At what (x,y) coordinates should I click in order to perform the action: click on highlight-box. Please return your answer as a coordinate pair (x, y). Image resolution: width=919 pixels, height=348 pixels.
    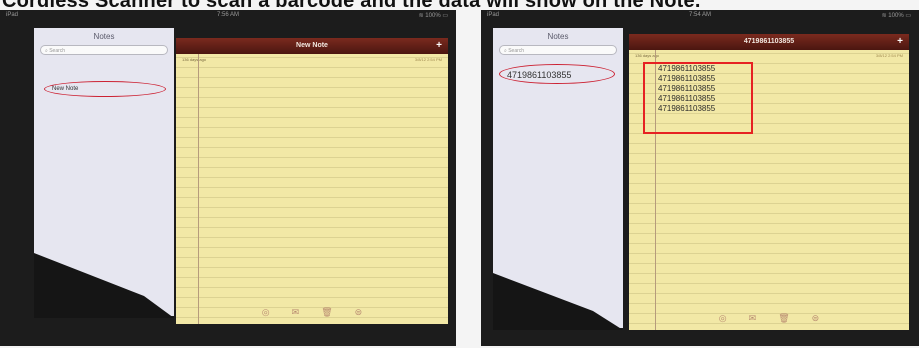
    Looking at the image, I should click on (698, 98).